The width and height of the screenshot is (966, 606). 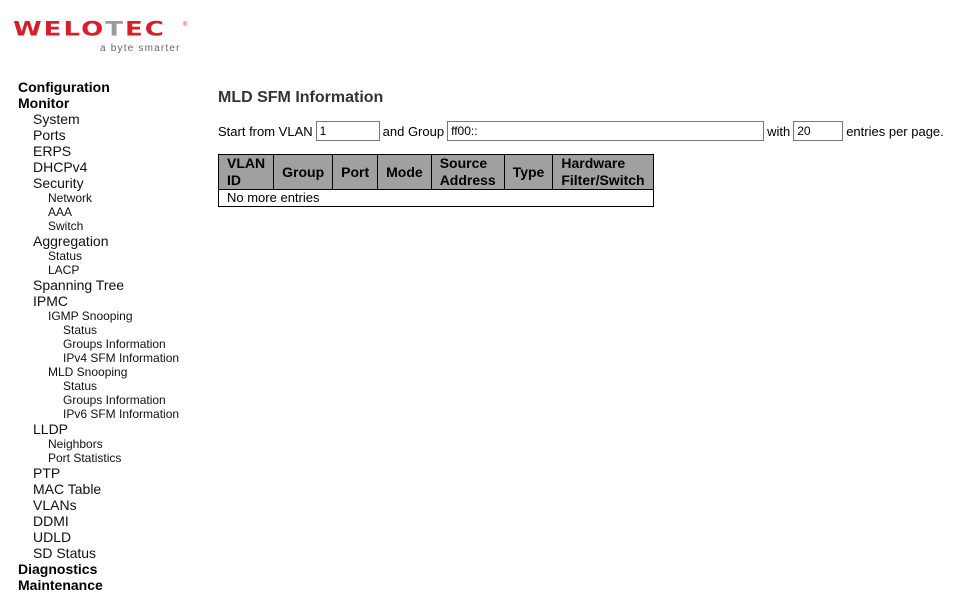 What do you see at coordinates (355, 172) in the screenshot?
I see `column-header-port: Port` at bounding box center [355, 172].